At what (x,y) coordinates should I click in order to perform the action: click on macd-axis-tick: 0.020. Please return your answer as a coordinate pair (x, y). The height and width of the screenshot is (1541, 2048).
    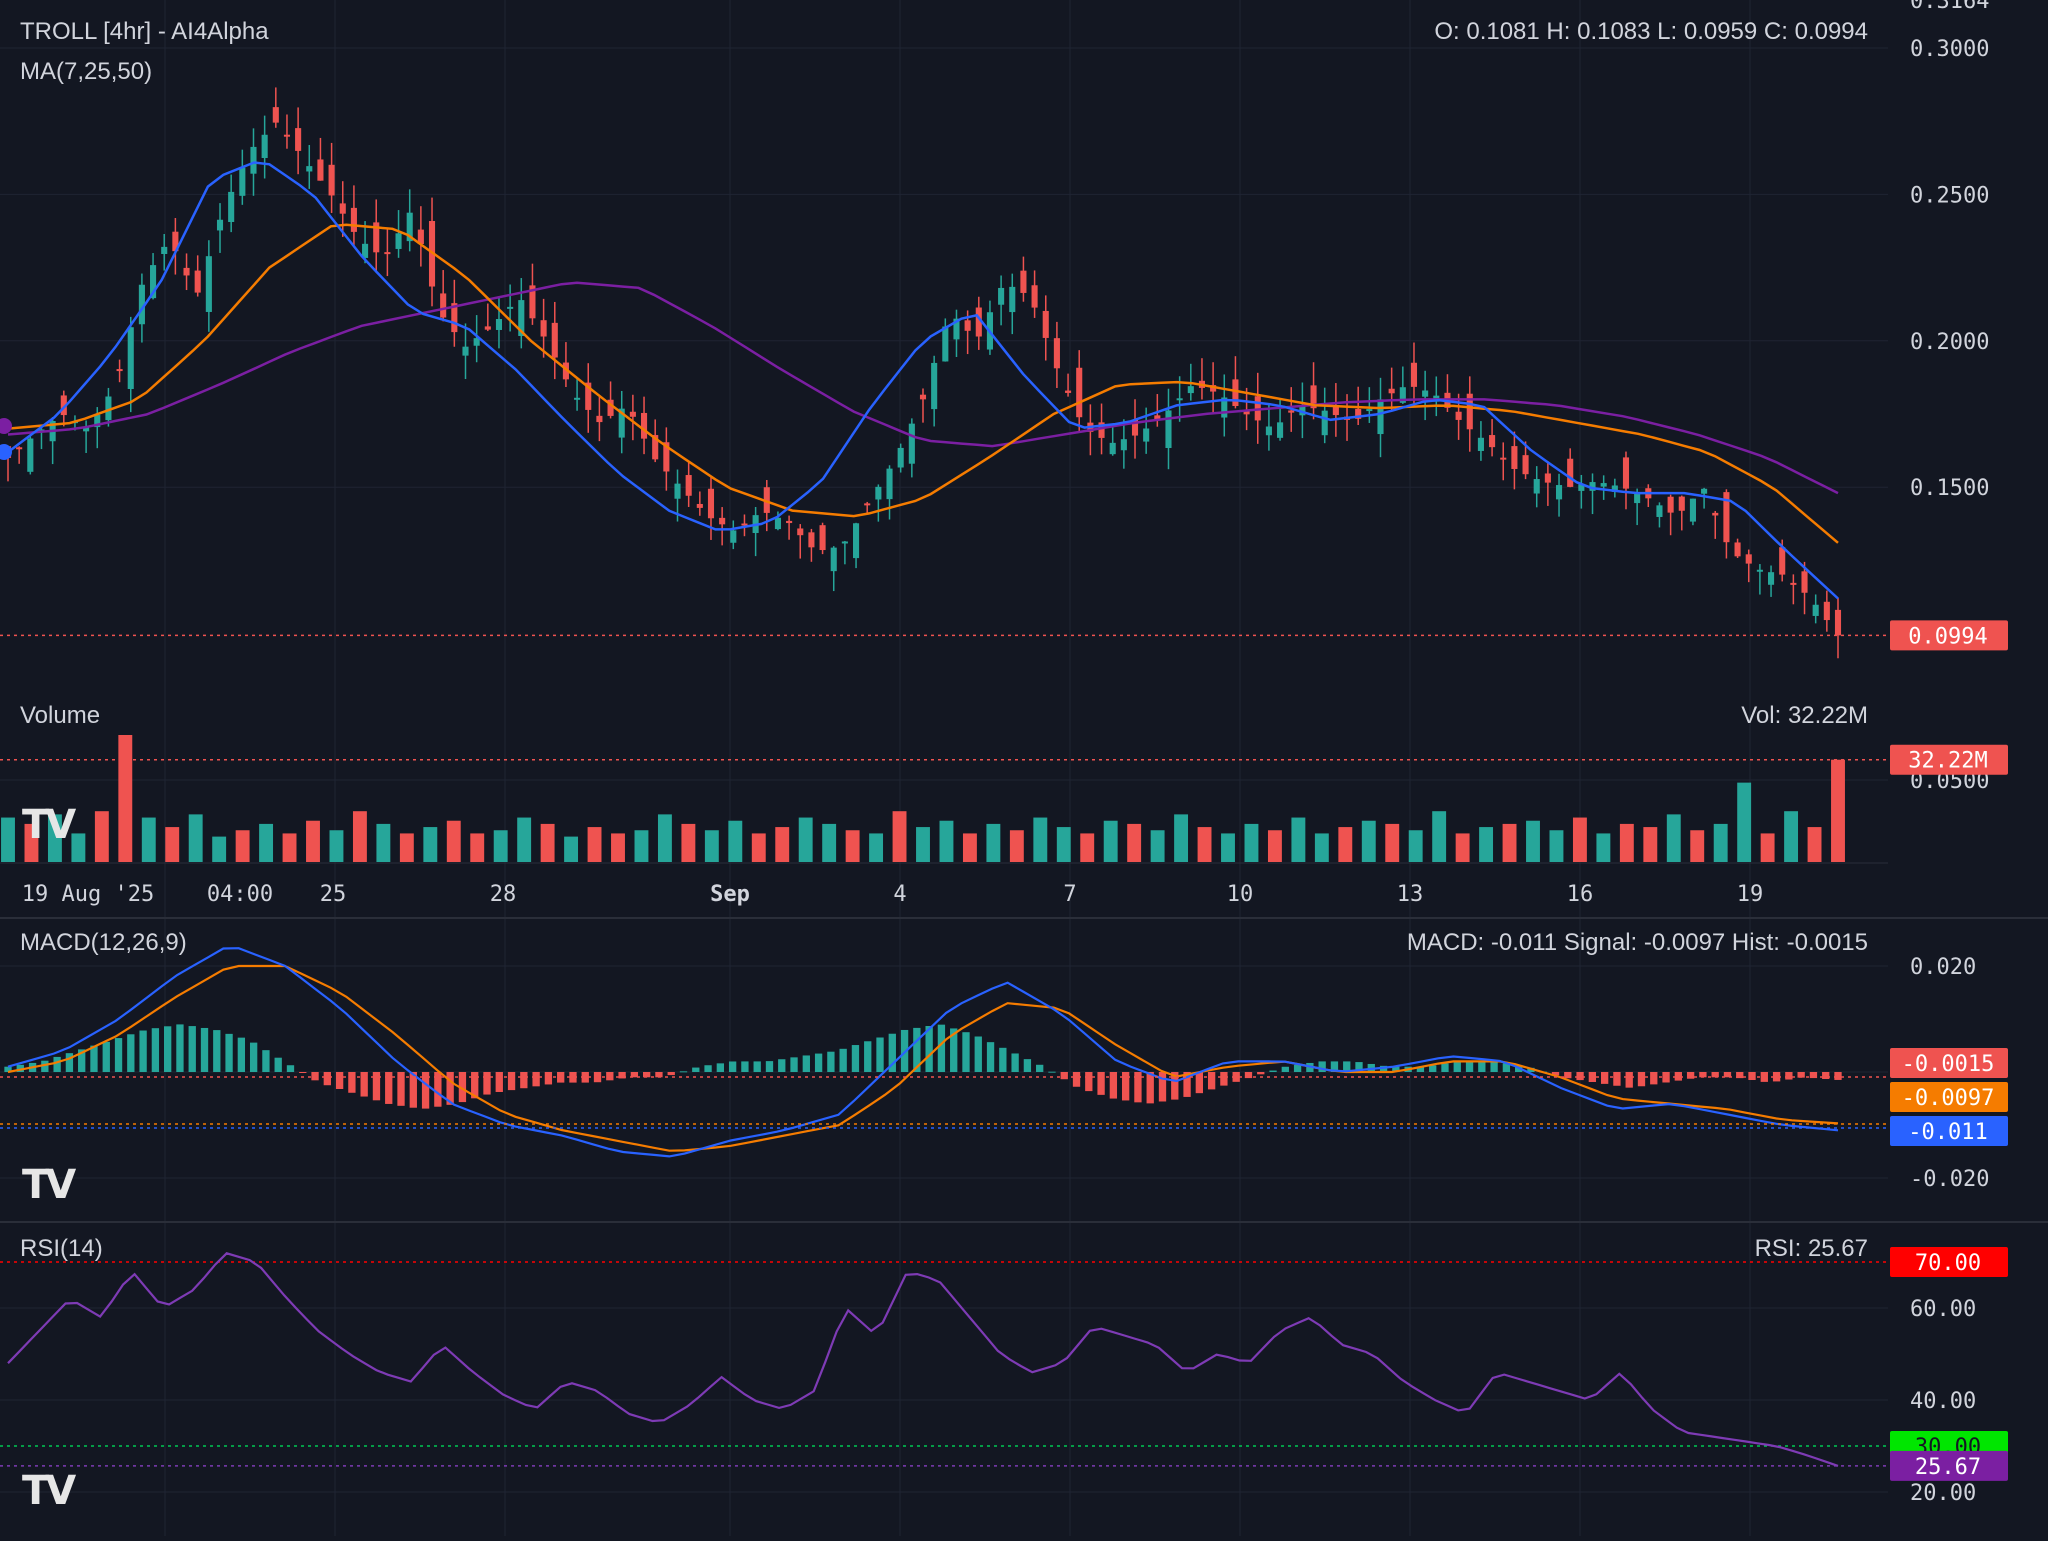
    Looking at the image, I should click on (1943, 967).